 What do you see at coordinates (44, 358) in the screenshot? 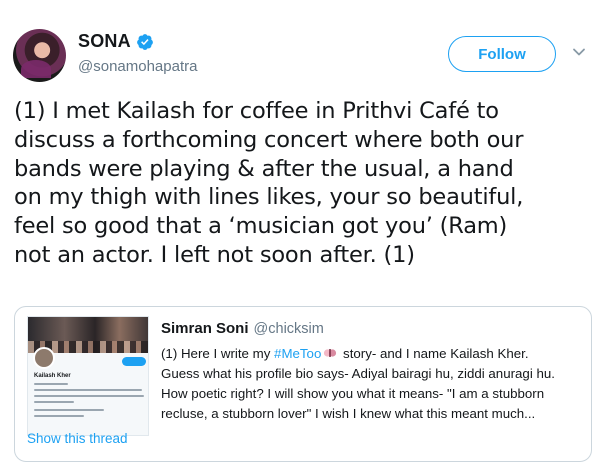
I see `thumbnail-avatar` at bounding box center [44, 358].